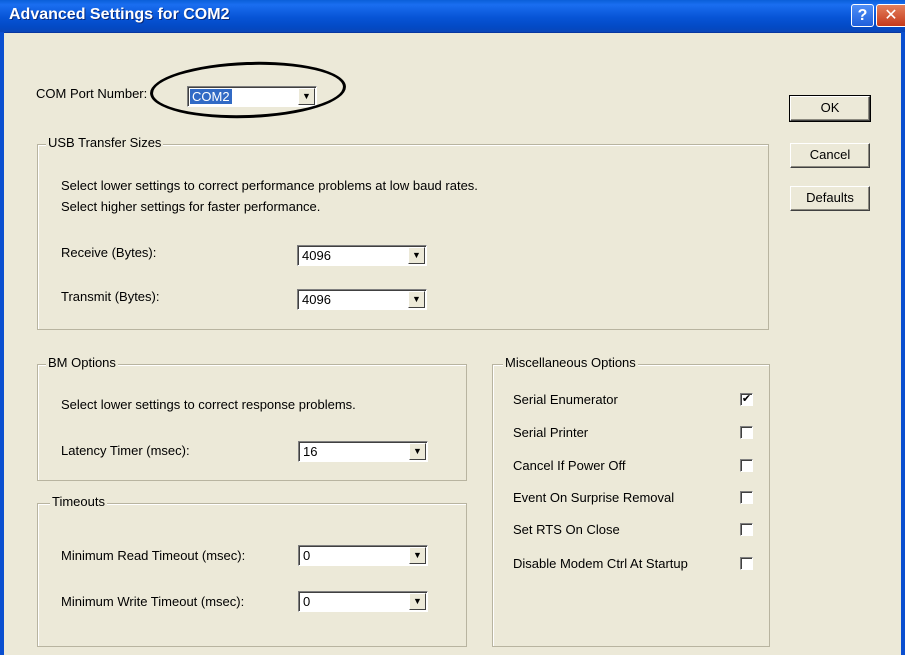 This screenshot has width=905, height=655. What do you see at coordinates (362, 255) in the screenshot?
I see `receive-select: 4096 ▼` at bounding box center [362, 255].